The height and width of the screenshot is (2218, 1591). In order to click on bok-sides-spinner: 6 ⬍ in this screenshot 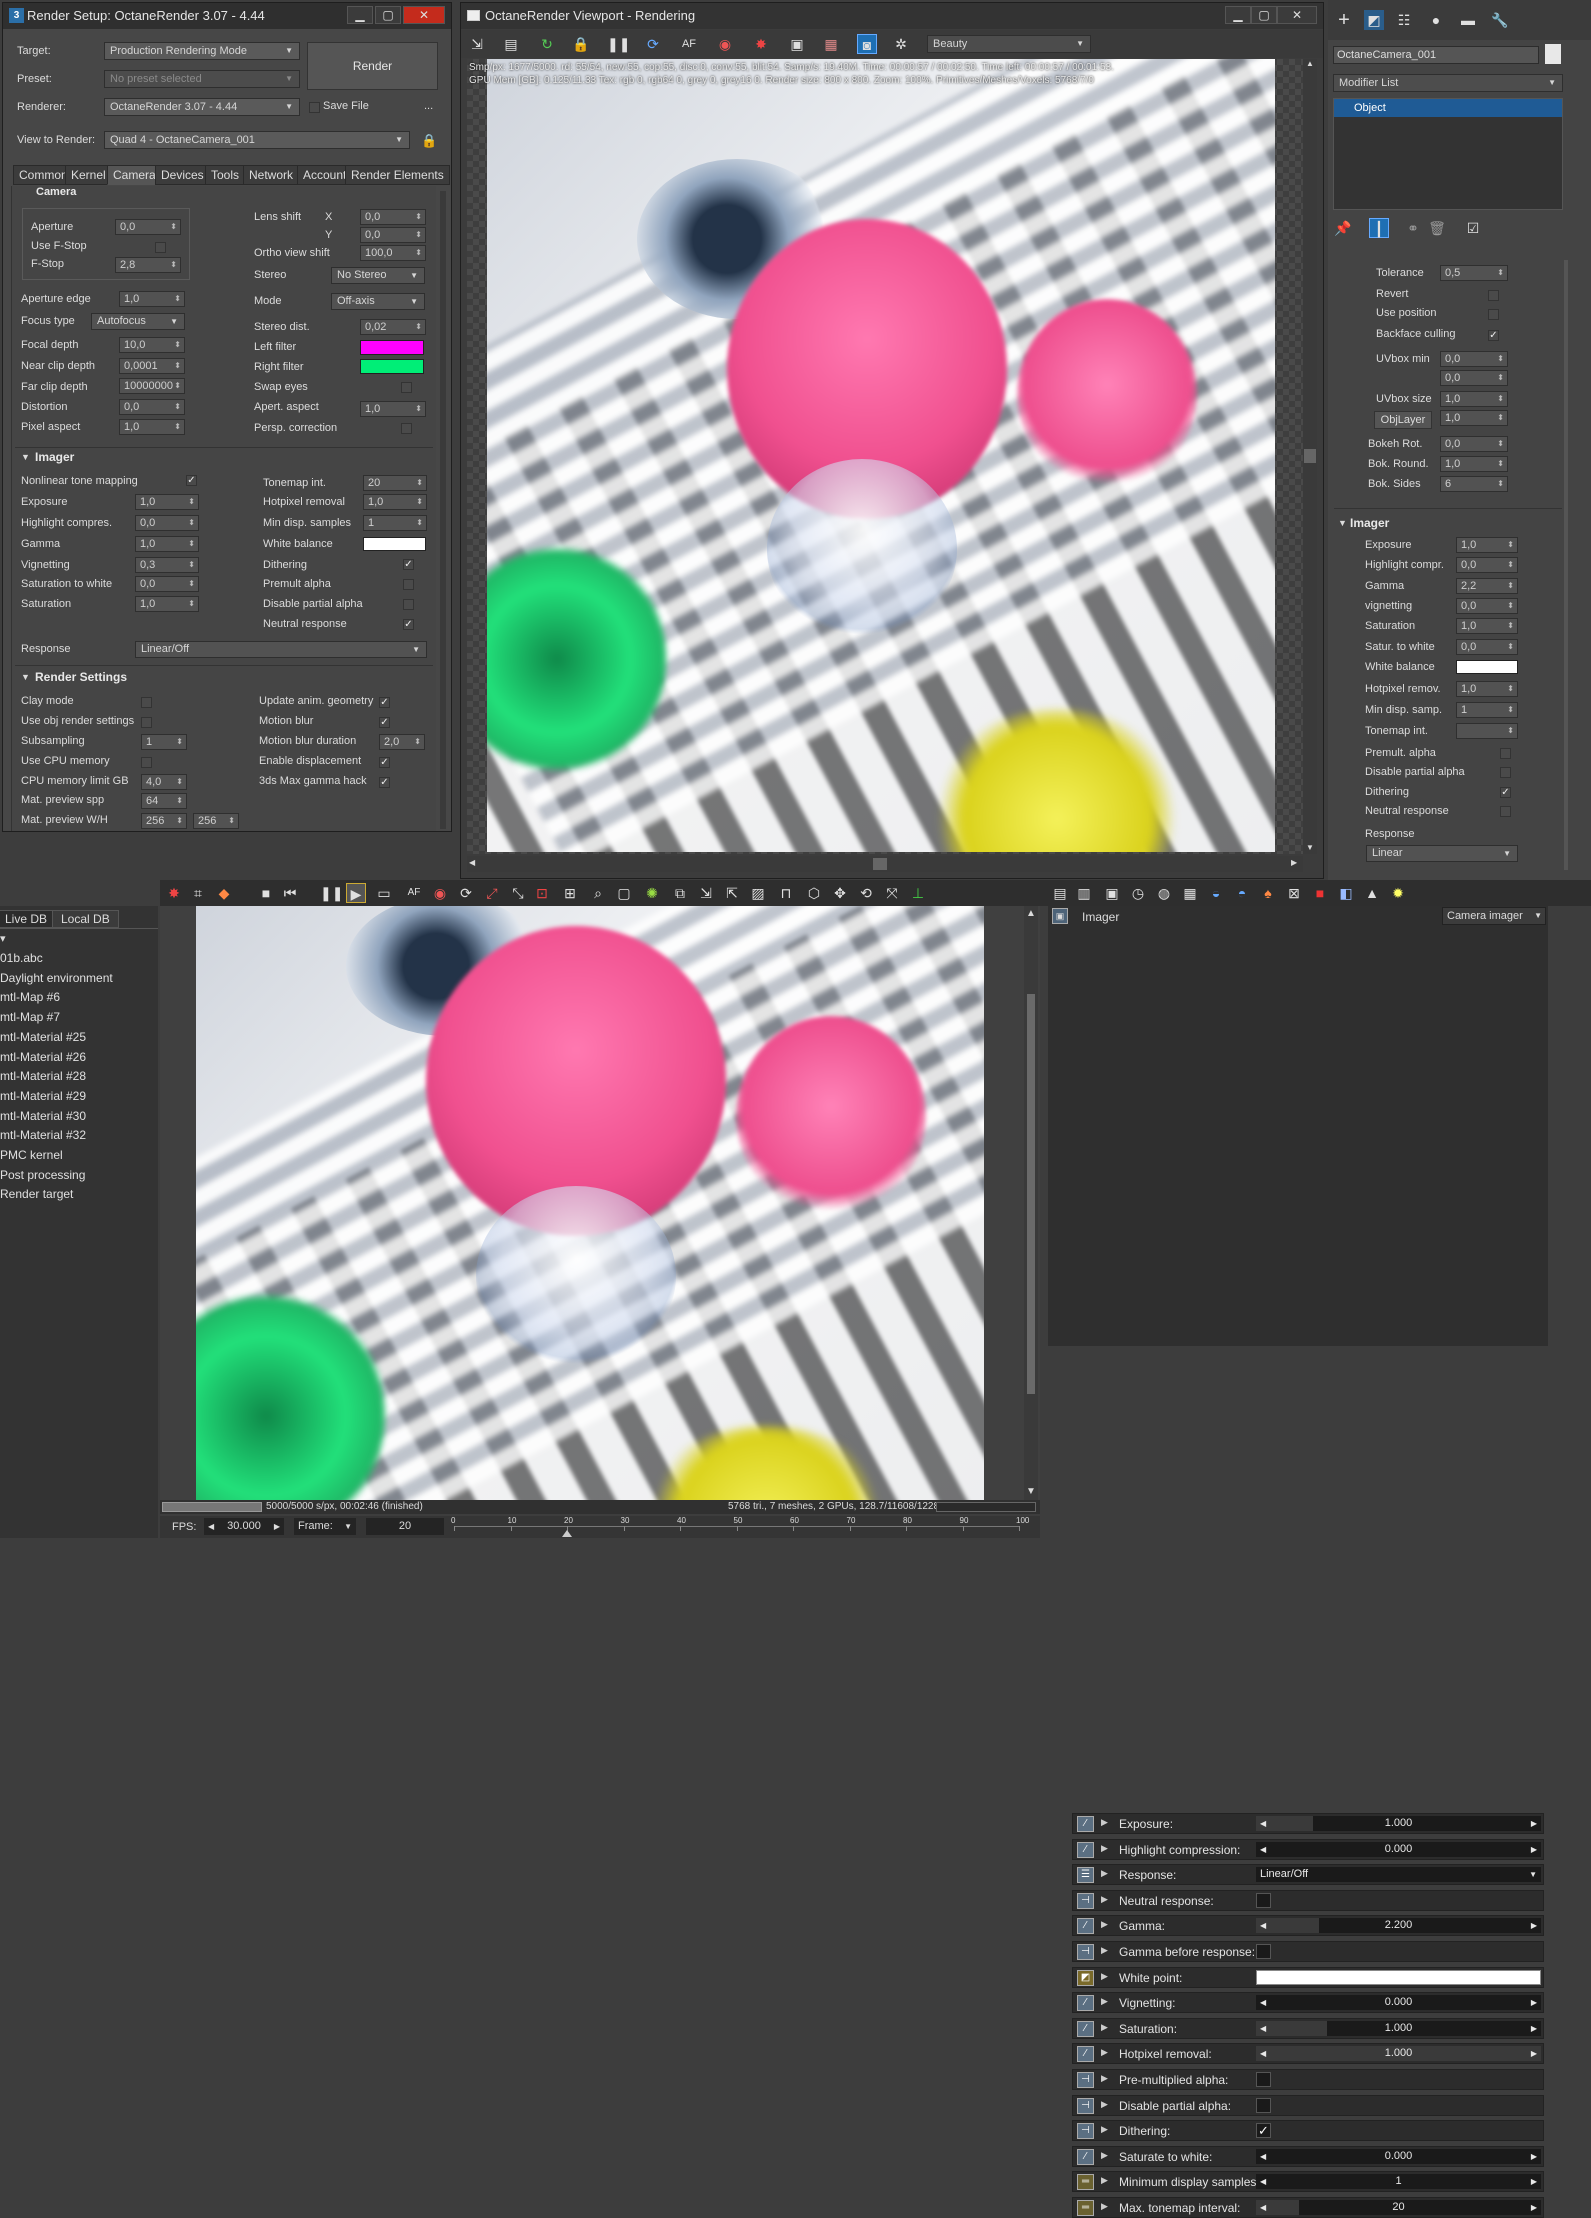, I will do `click(1474, 484)`.